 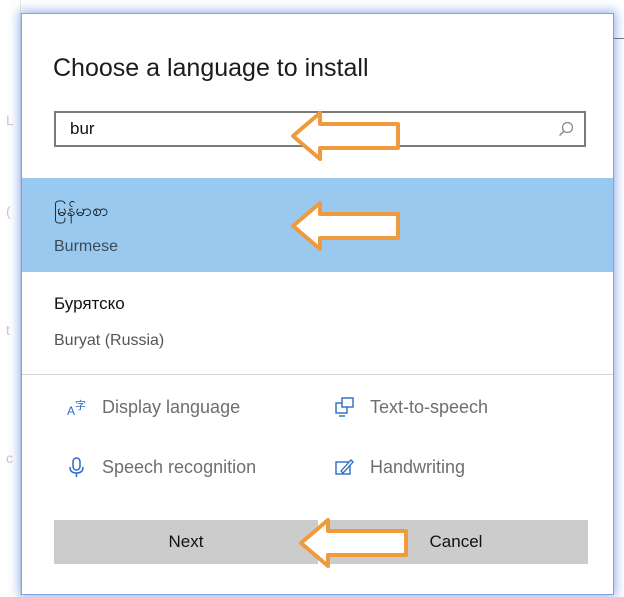 What do you see at coordinates (619, 38) in the screenshot?
I see `background-rule` at bounding box center [619, 38].